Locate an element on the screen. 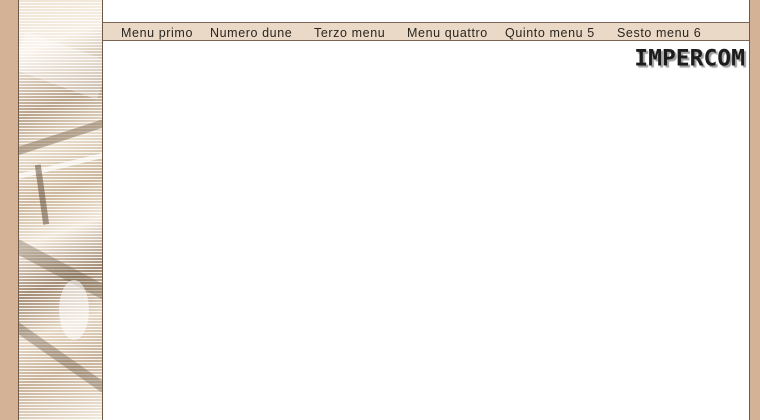 This screenshot has height=420, width=760. menu-item-primo: Menu primo is located at coordinates (157, 33).